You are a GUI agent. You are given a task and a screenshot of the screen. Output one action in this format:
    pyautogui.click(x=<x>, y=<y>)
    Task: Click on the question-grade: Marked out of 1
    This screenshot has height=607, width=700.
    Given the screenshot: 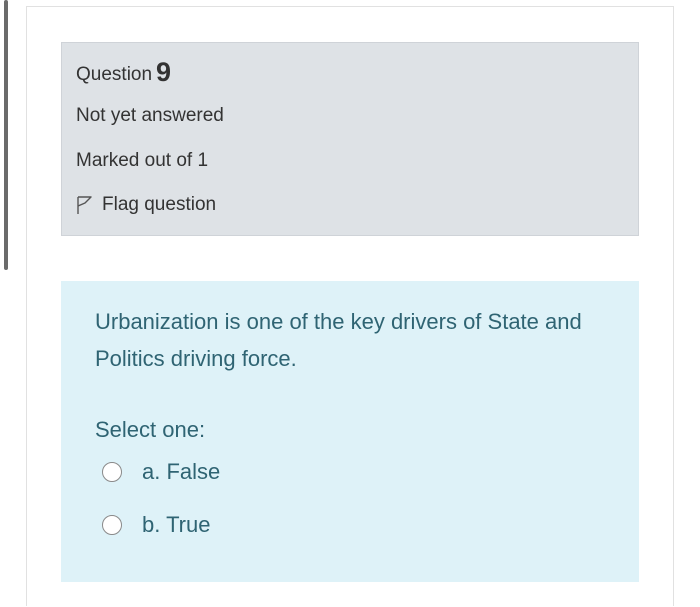 What is the action you would take?
    pyautogui.click(x=142, y=160)
    